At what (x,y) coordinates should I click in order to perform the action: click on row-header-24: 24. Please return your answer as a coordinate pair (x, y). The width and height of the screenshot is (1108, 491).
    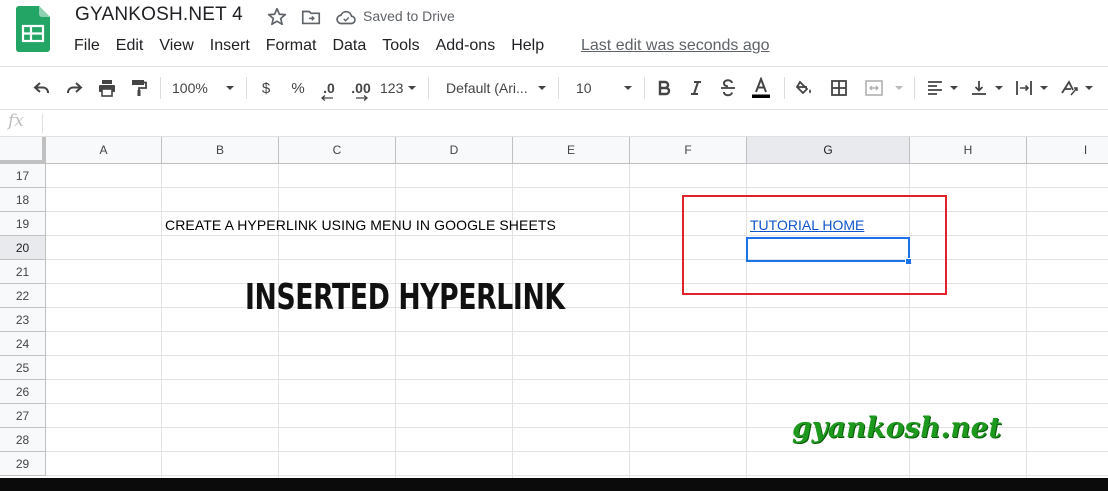
    Looking at the image, I should click on (23, 344).